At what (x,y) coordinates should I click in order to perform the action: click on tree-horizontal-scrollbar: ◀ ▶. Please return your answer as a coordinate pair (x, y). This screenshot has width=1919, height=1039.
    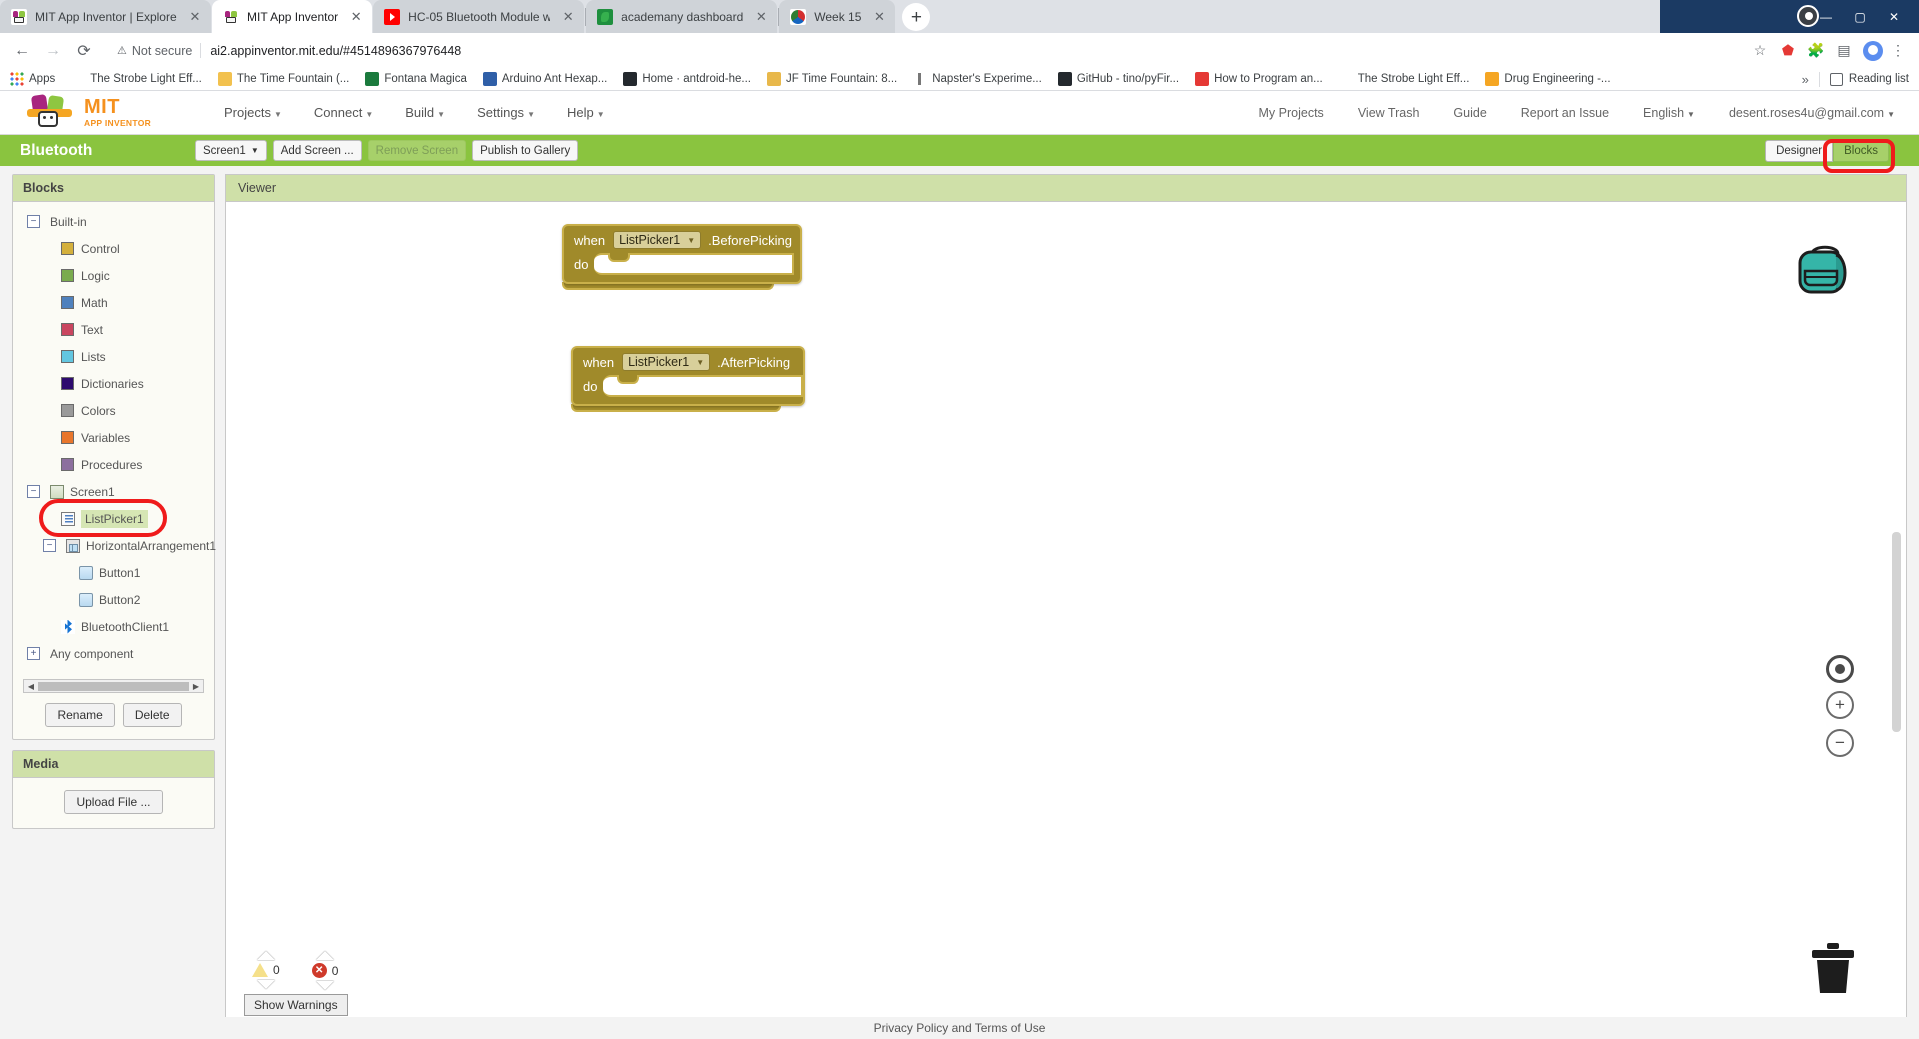
    Looking at the image, I should click on (113, 686).